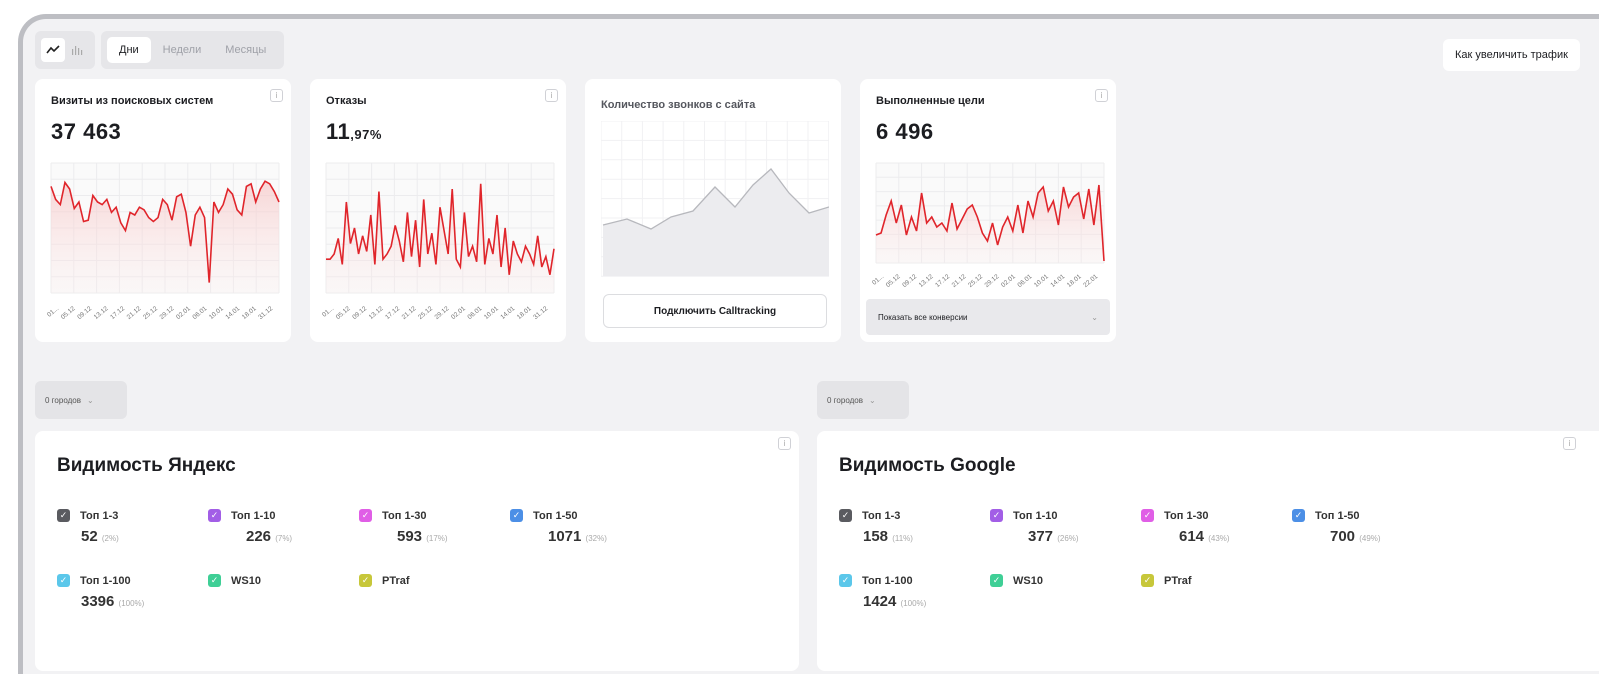 This screenshot has height=674, width=1599. Describe the element at coordinates (53, 50) in the screenshot. I see `line-chart-icon` at that location.